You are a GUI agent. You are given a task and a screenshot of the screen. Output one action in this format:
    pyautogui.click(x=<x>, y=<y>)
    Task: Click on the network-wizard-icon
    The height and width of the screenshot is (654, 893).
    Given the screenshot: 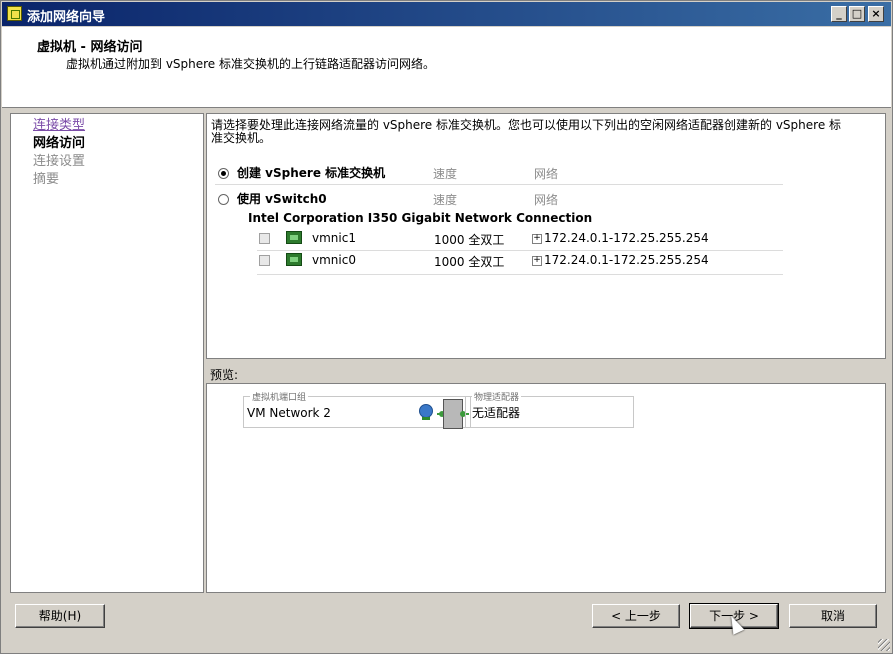 What is the action you would take?
    pyautogui.click(x=14, y=13)
    